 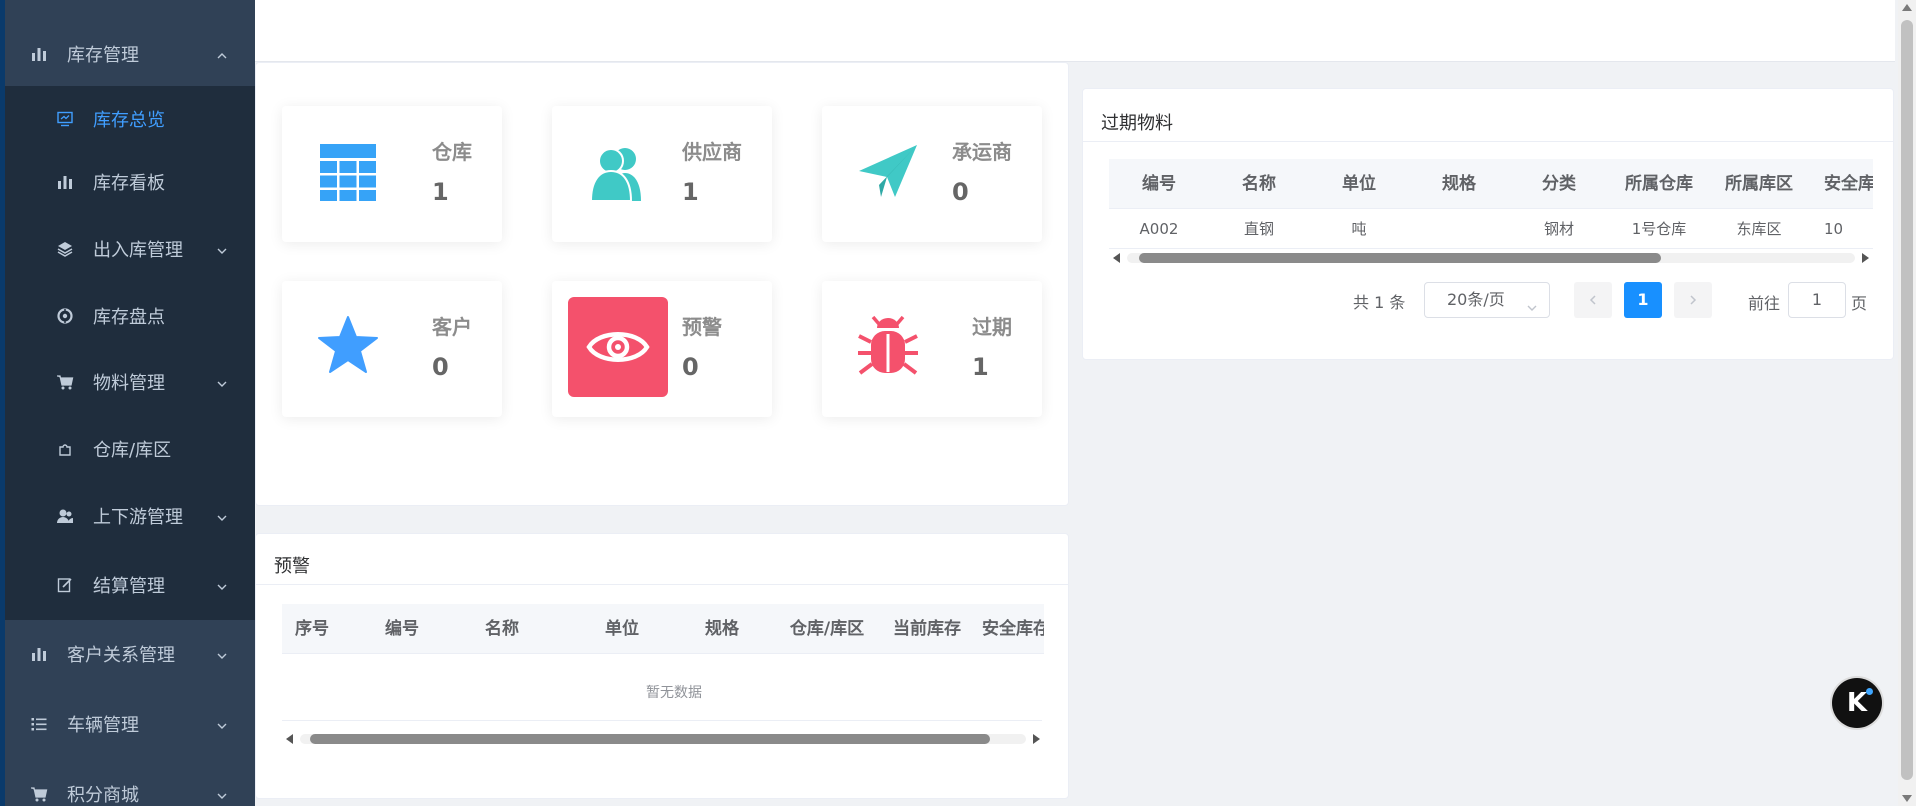 What do you see at coordinates (1159, 184) in the screenshot?
I see `column-header: 编号` at bounding box center [1159, 184].